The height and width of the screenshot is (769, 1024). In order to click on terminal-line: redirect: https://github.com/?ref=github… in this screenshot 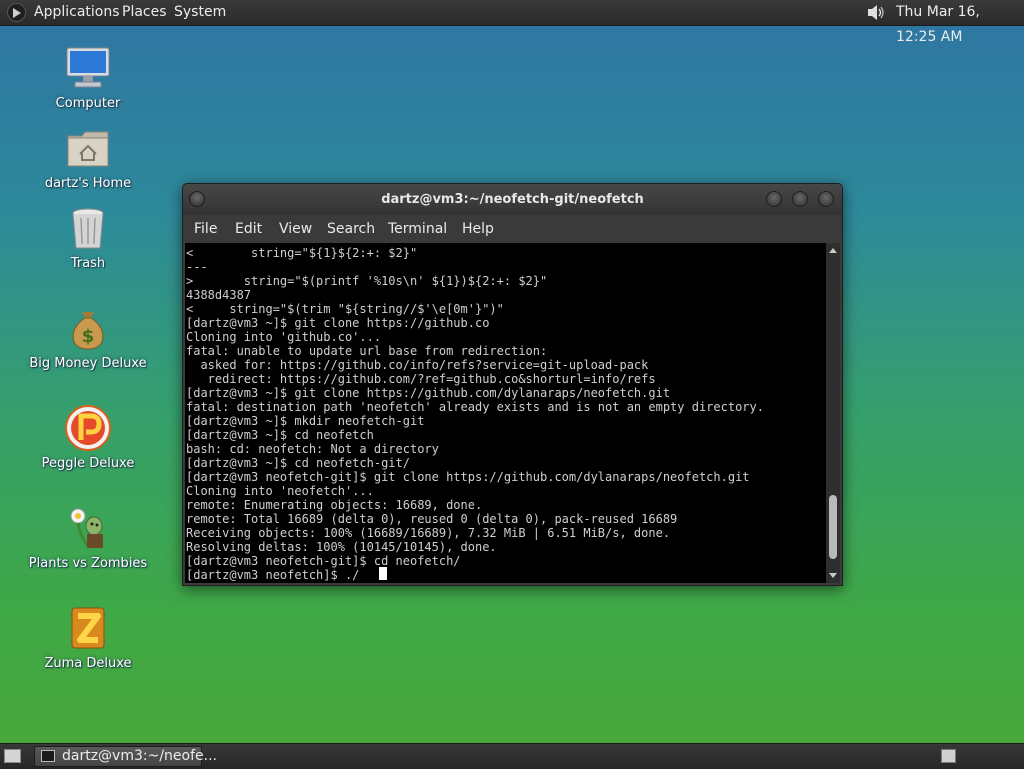, I will do `click(421, 379)`.